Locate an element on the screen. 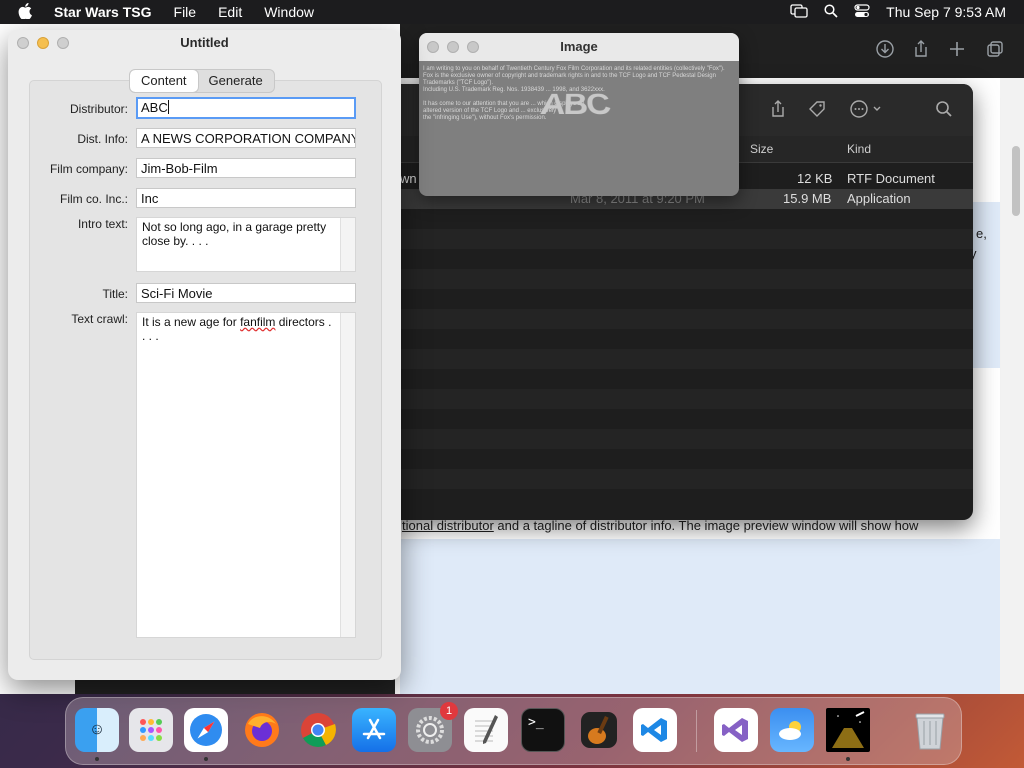  launchpad-icon is located at coordinates (151, 730).